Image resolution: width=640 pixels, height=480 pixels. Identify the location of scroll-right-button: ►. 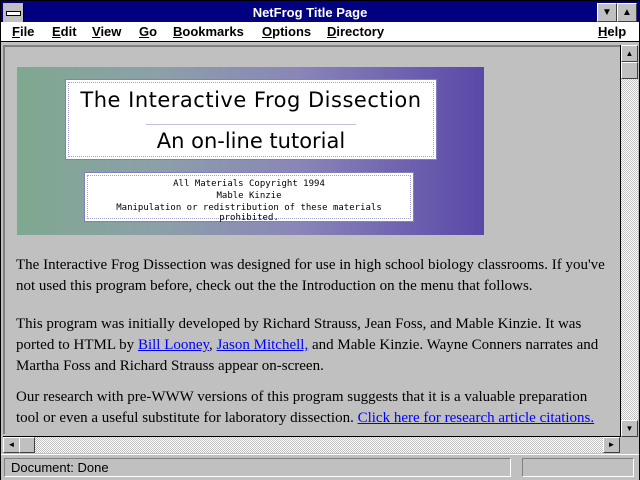
(611, 445).